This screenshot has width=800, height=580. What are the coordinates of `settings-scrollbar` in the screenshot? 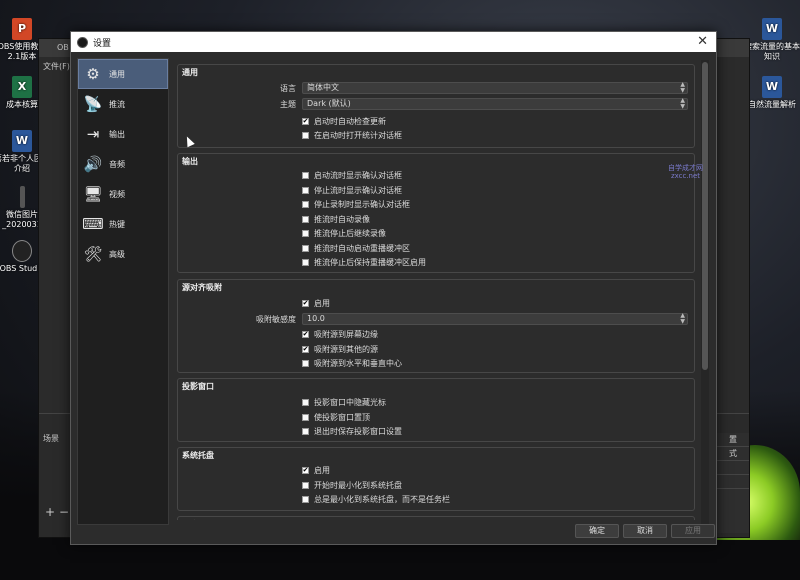 It's located at (705, 295).